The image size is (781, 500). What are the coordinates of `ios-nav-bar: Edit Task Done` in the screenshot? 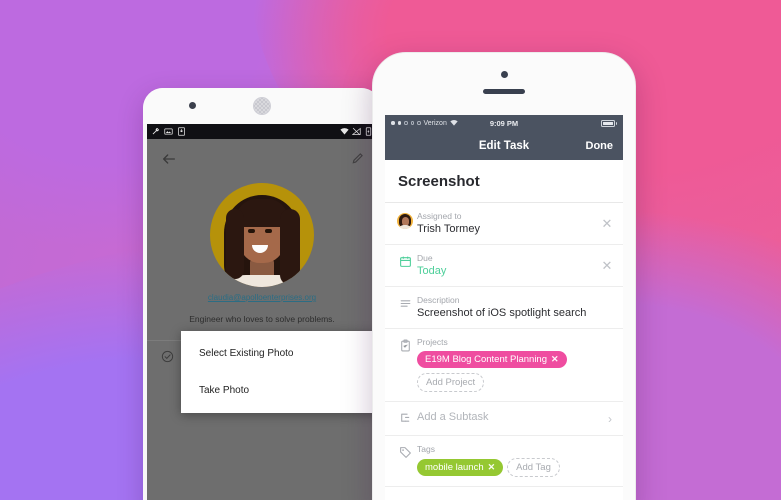 It's located at (504, 145).